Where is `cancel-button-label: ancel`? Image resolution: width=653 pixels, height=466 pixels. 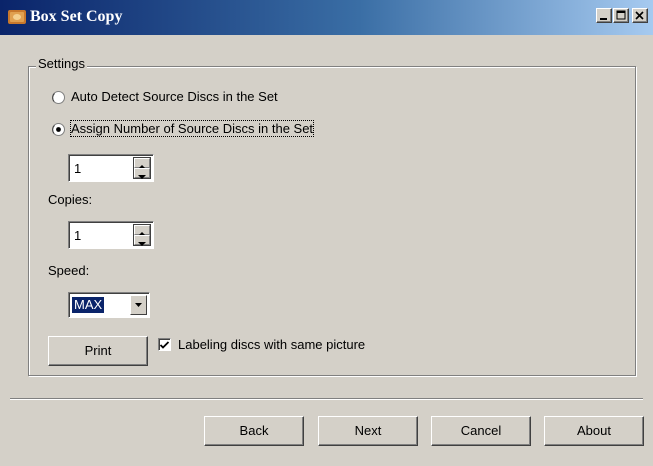
cancel-button-label: ancel is located at coordinates (486, 430).